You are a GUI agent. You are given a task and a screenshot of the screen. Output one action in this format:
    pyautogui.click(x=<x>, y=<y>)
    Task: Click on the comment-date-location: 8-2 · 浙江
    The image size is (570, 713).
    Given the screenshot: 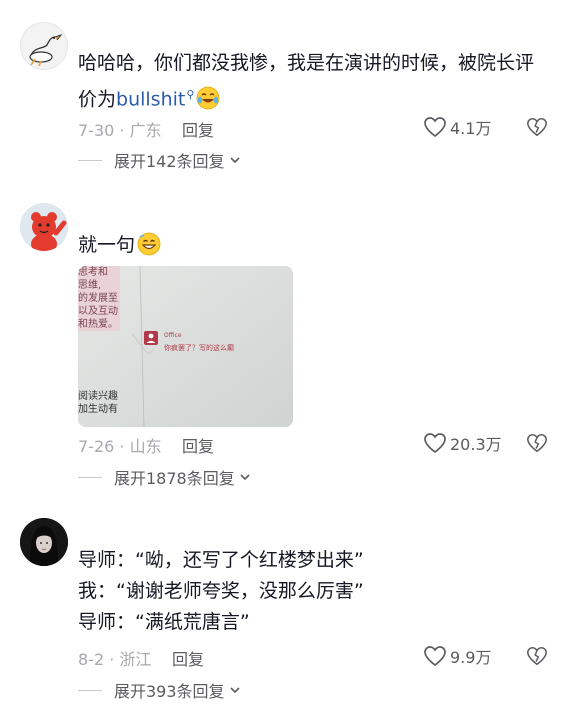 What is the action you would take?
    pyautogui.click(x=115, y=659)
    